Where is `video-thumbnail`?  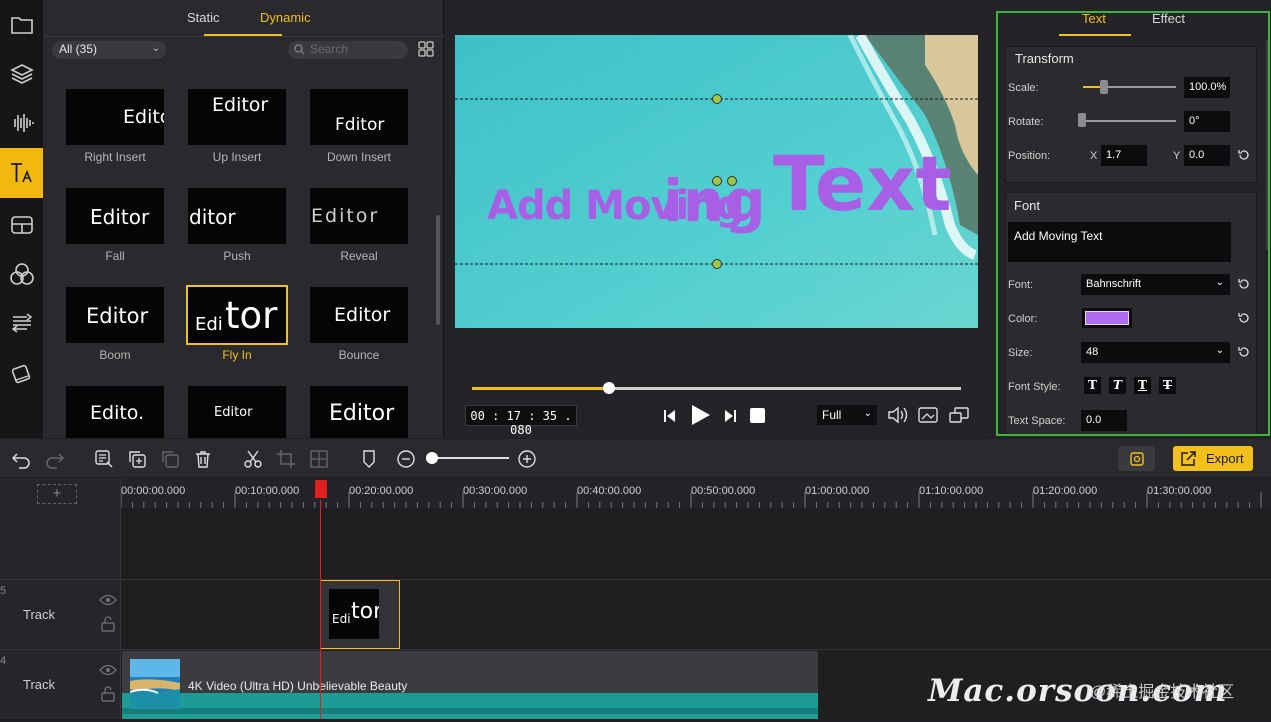
video-thumbnail is located at coordinates (154, 684).